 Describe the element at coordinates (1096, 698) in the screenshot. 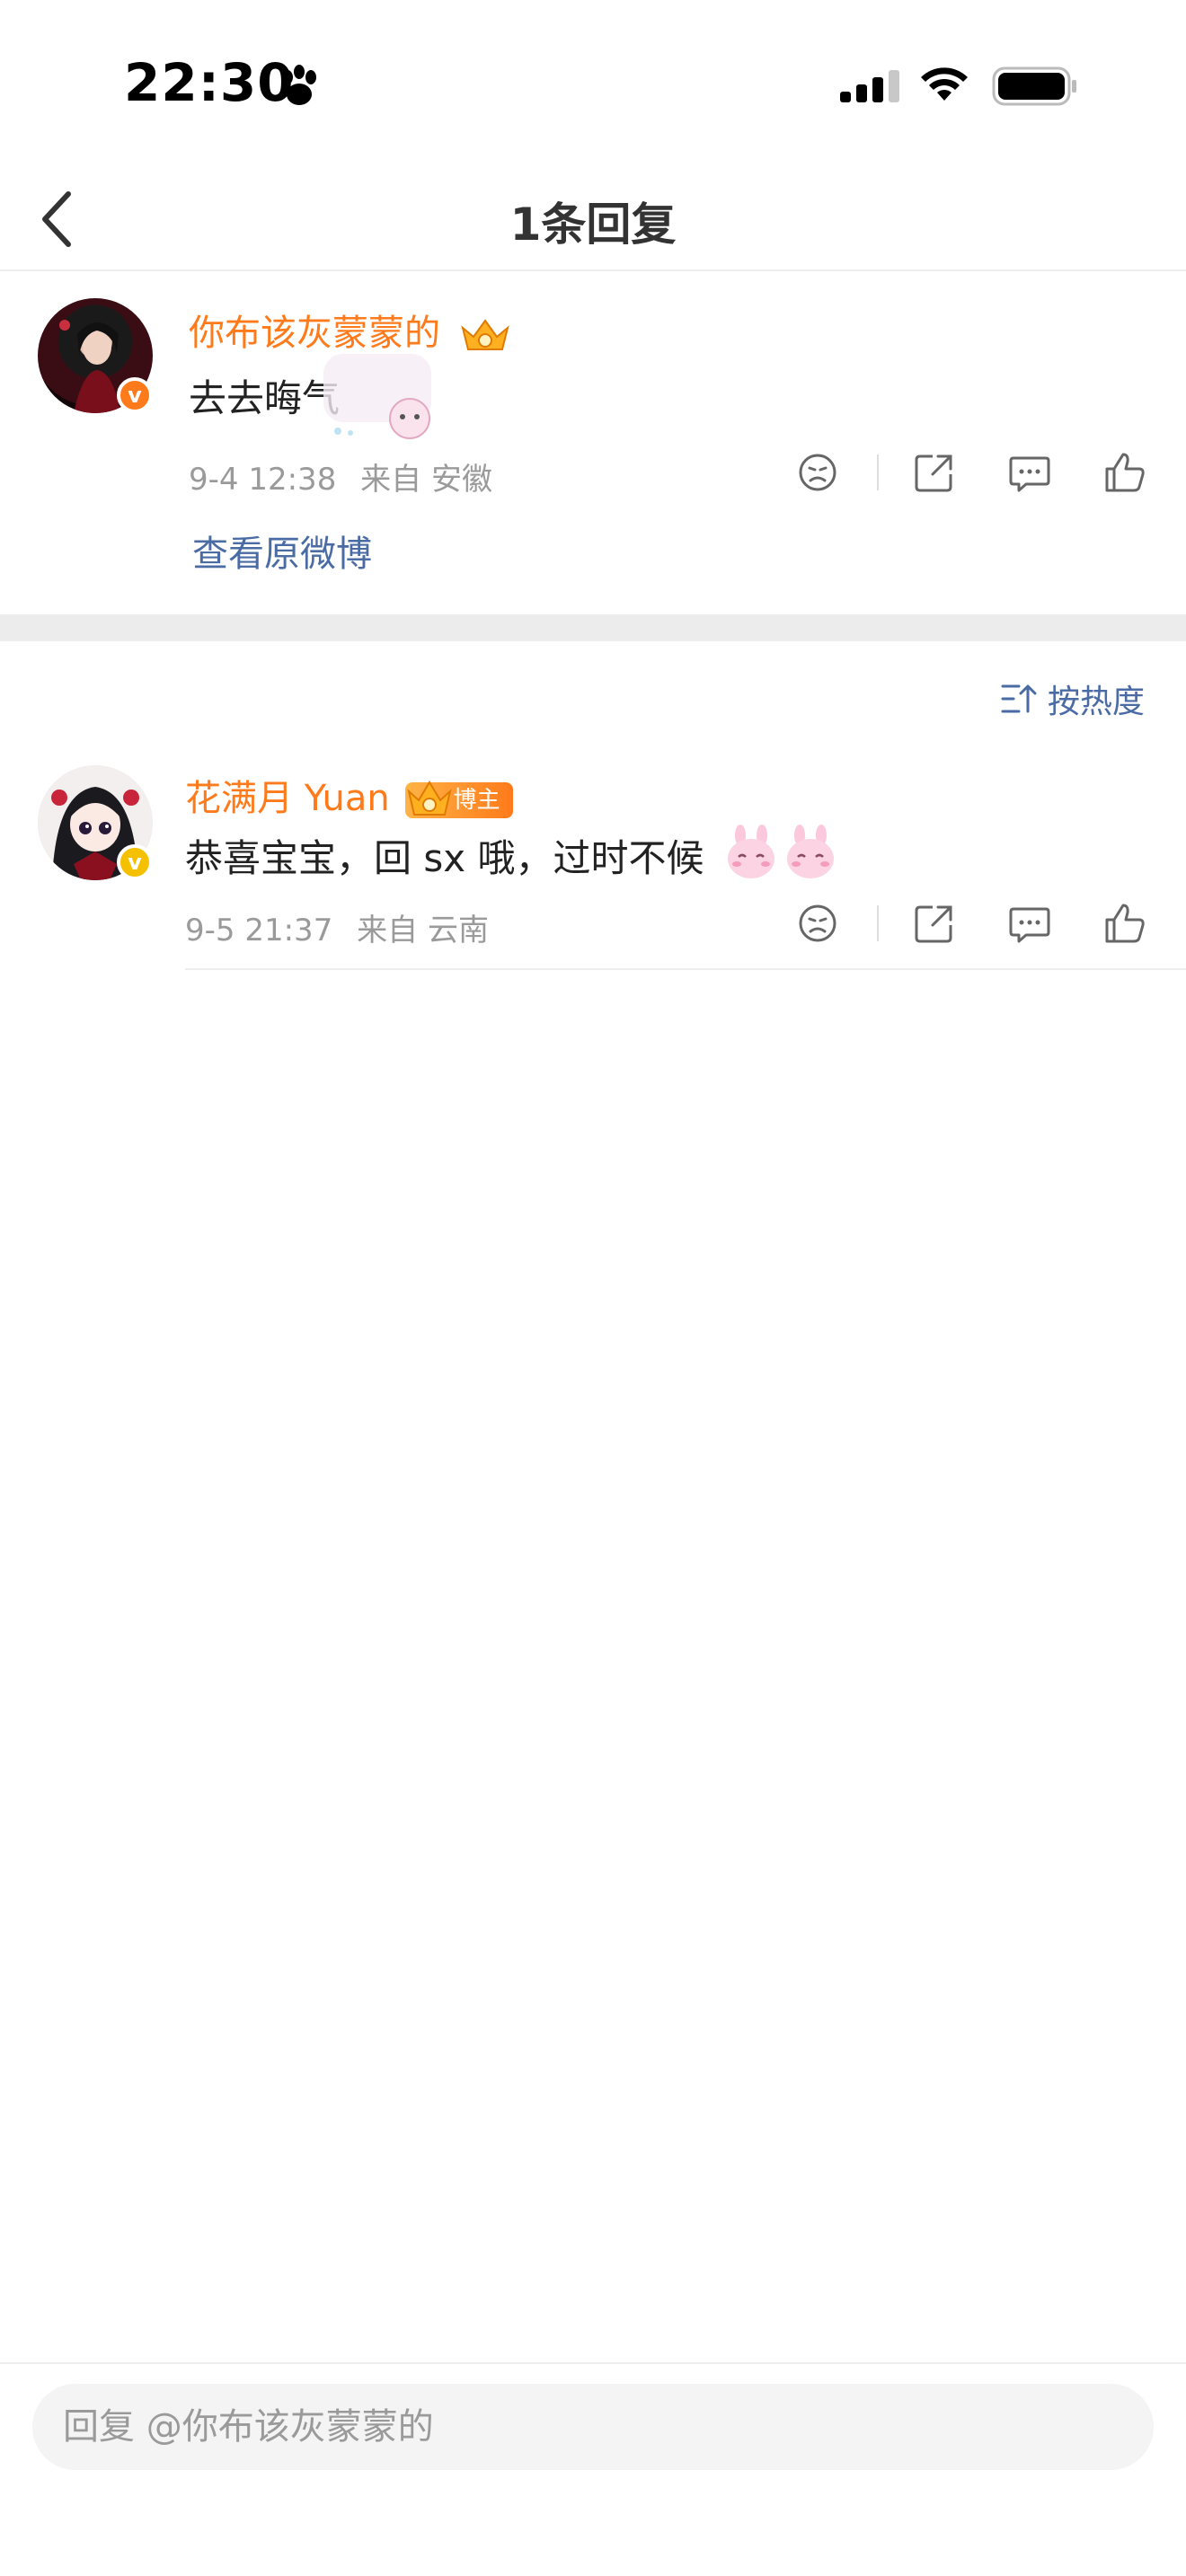

I see `sort-label: 按热度` at that location.